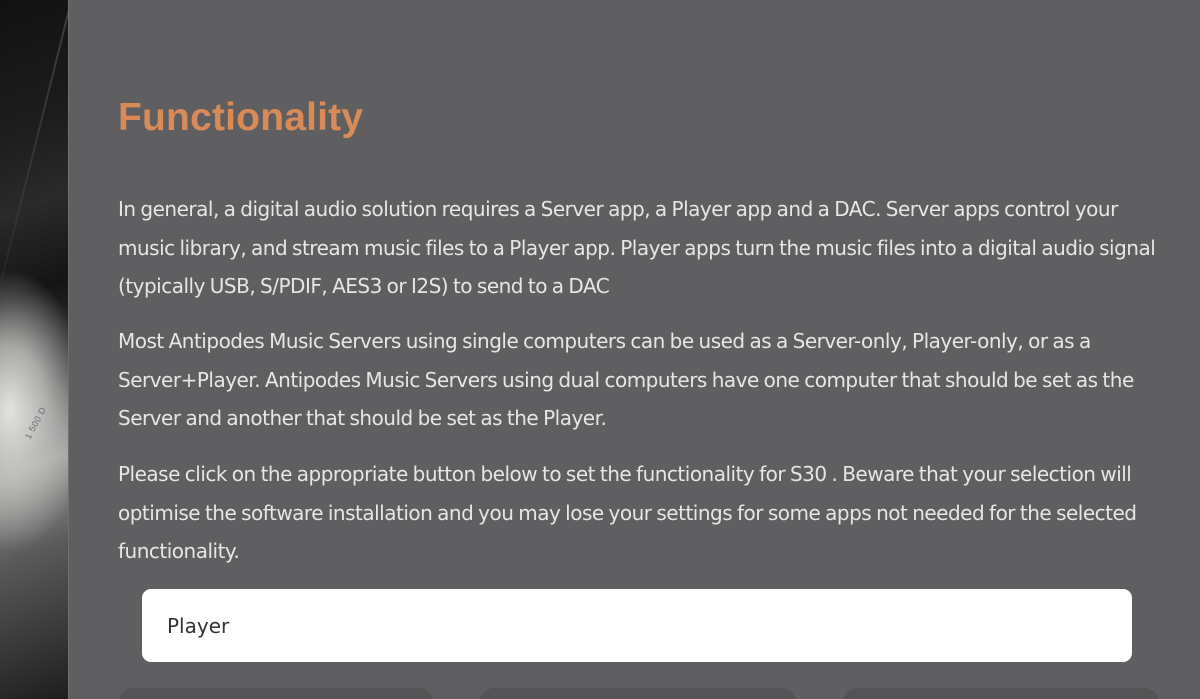  What do you see at coordinates (36, 170) in the screenshot?
I see `device-edge` at bounding box center [36, 170].